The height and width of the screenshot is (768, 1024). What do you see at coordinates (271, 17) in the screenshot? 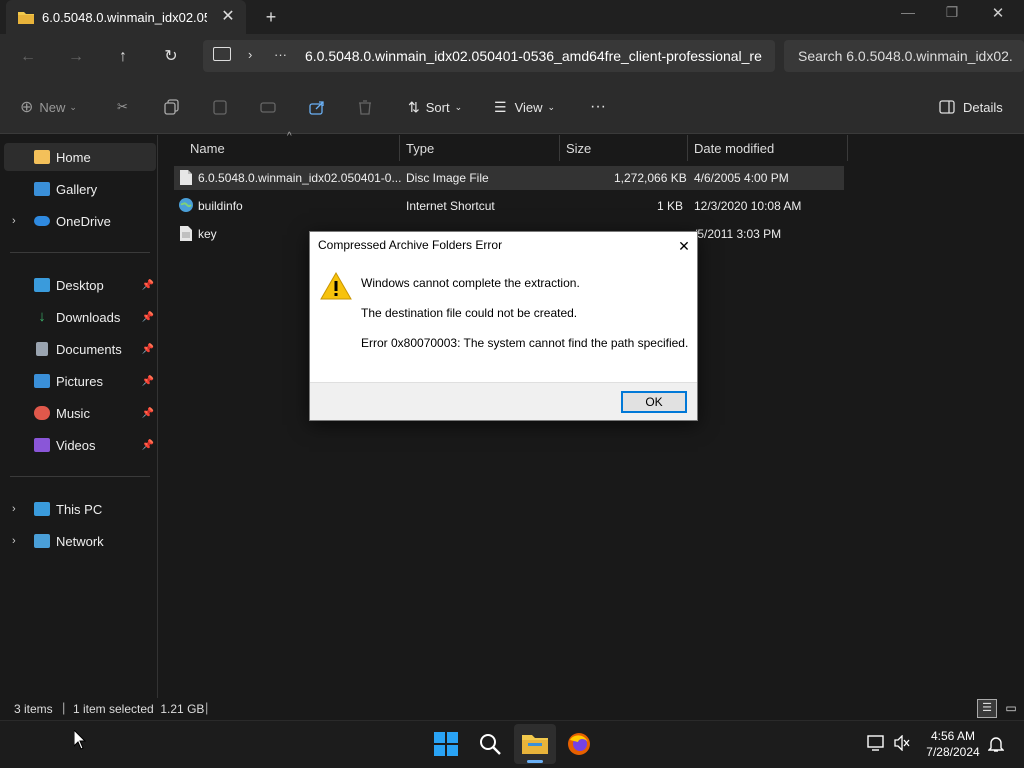
I see `new-tab-button: +` at bounding box center [271, 17].